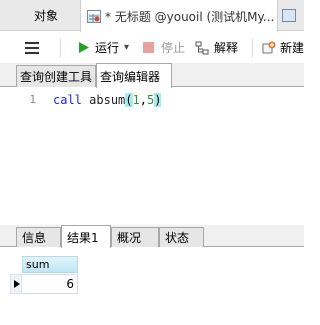 Image resolution: width=320 pixels, height=325 pixels. I want to click on tab-info: 信息, so click(38, 237).